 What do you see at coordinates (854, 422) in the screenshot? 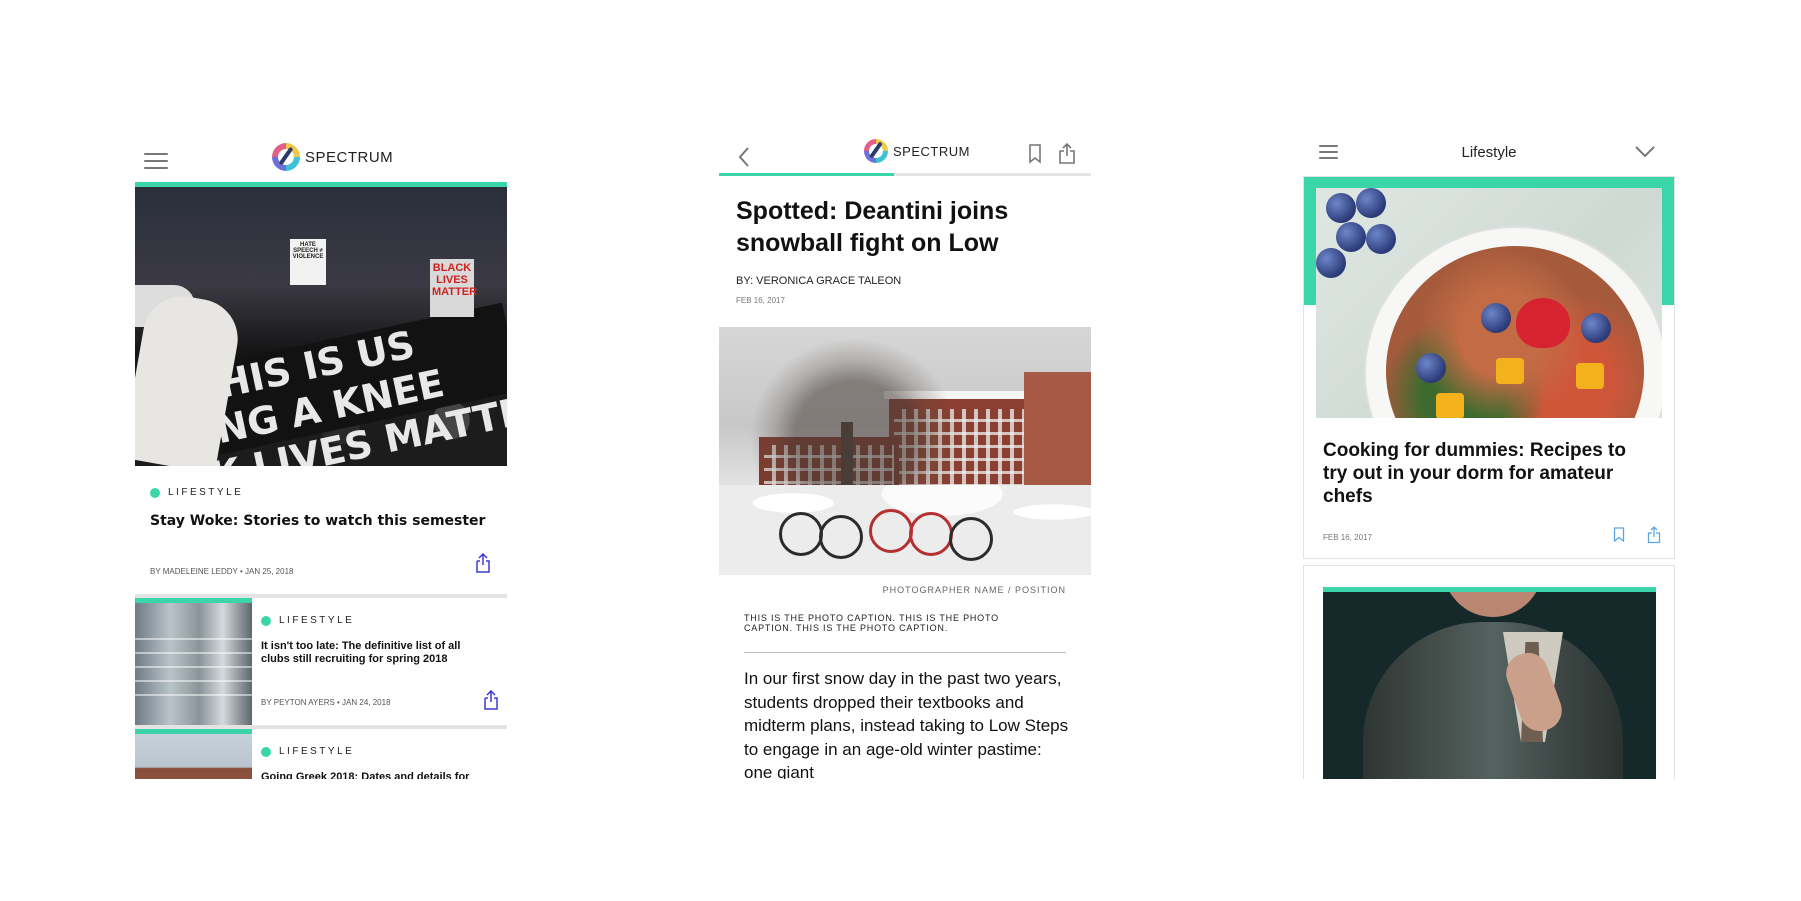
I see `photo-tree` at bounding box center [854, 422].